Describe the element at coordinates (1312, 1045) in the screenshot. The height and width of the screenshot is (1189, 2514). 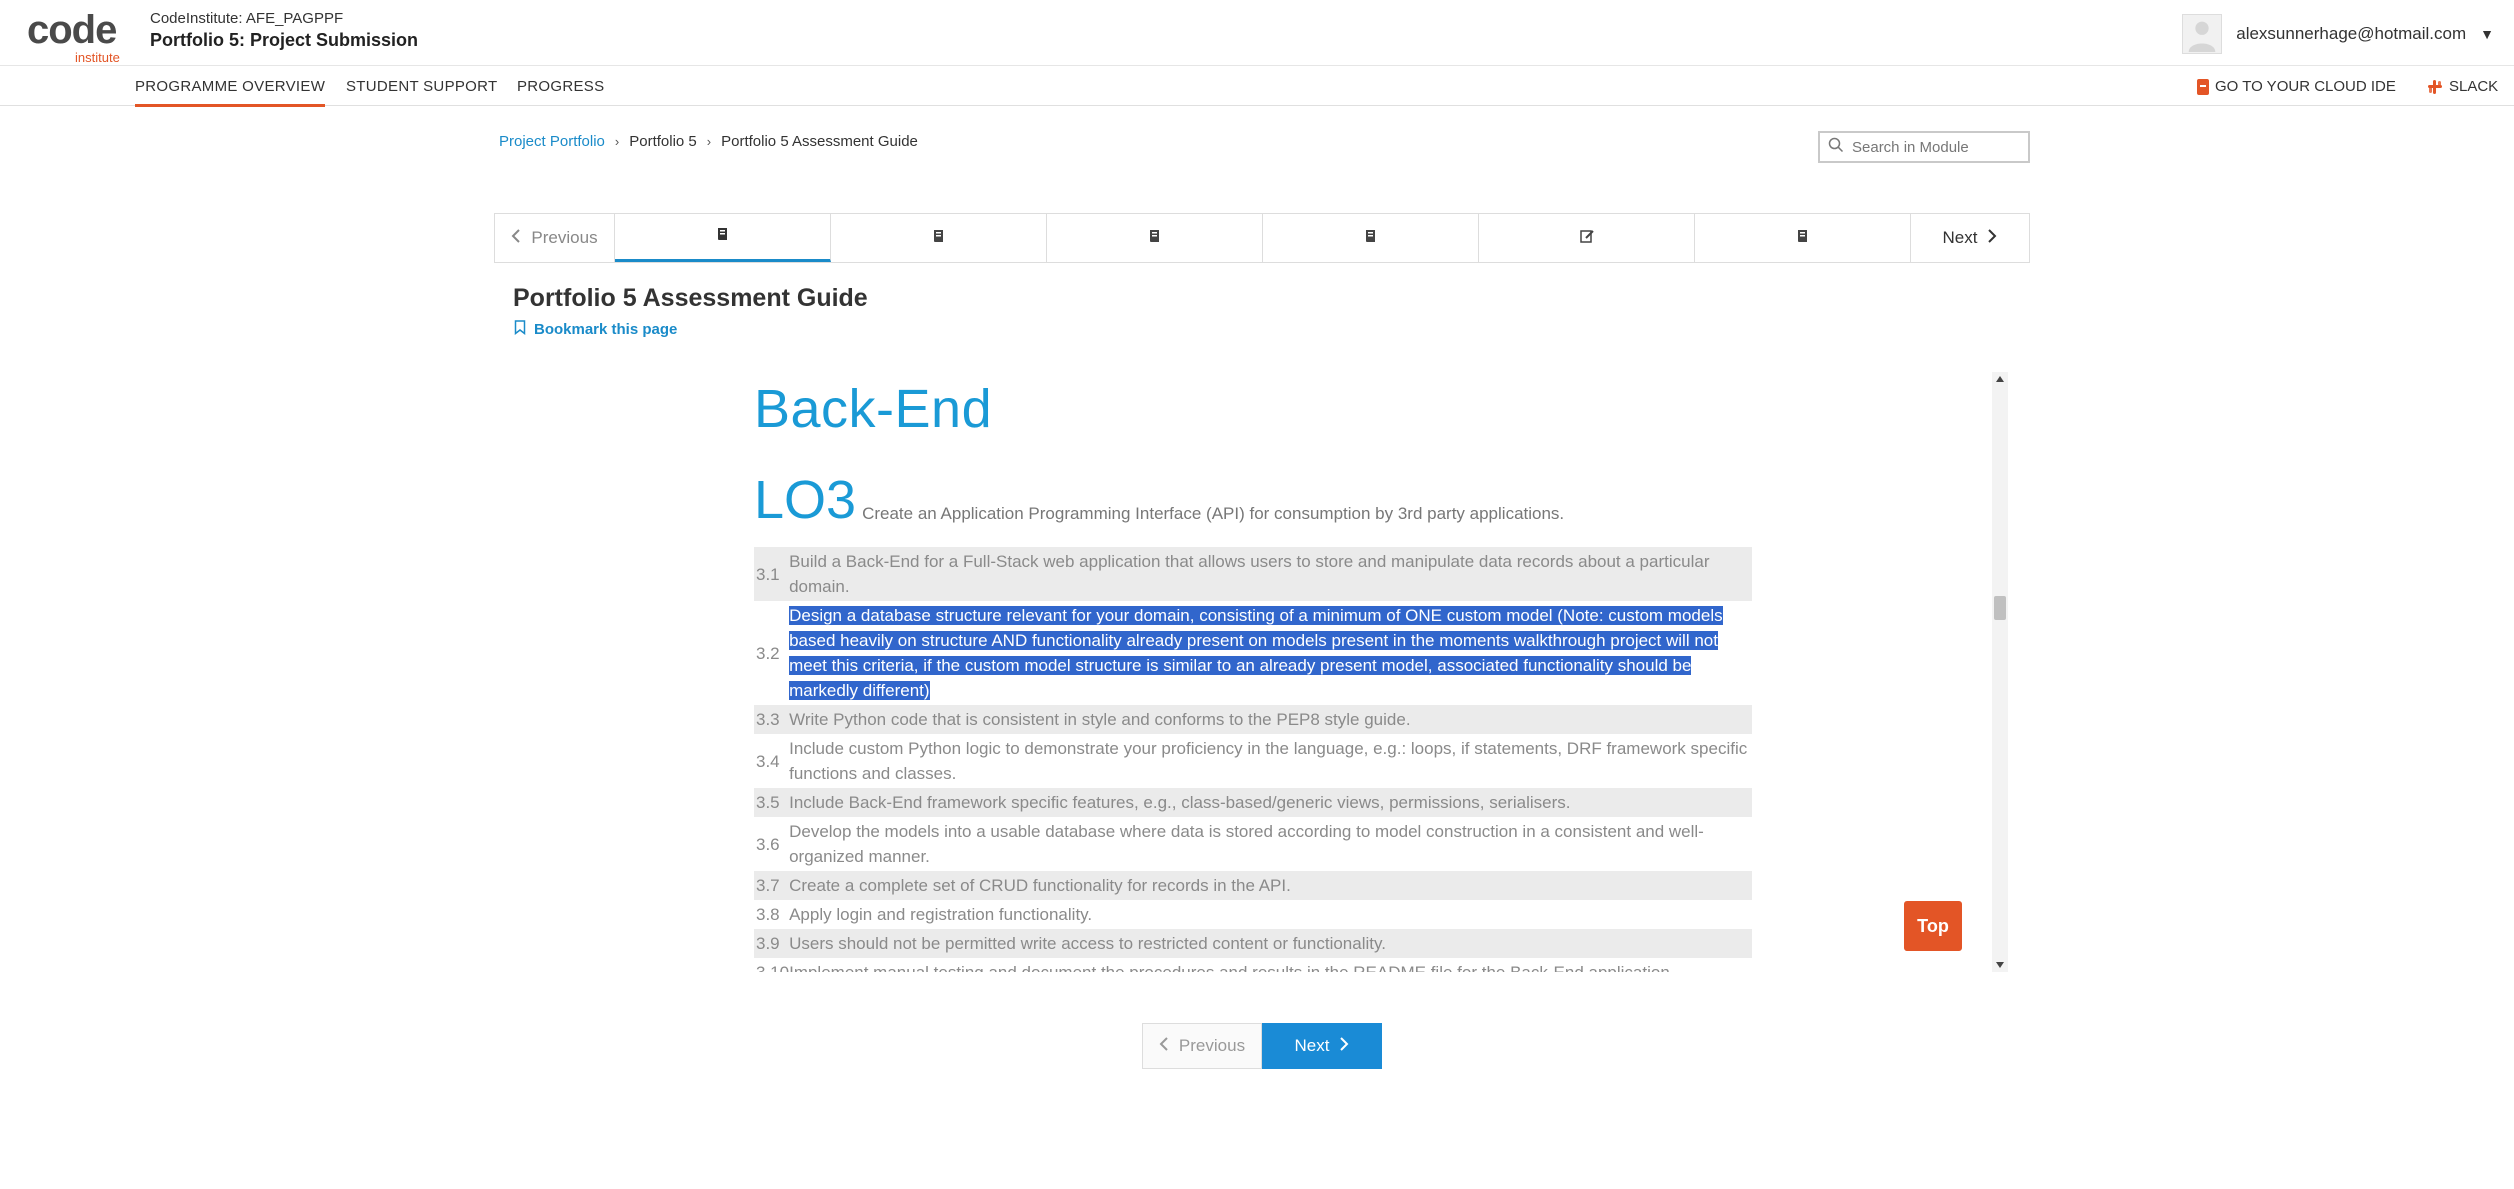
I see `next-label: Next` at that location.